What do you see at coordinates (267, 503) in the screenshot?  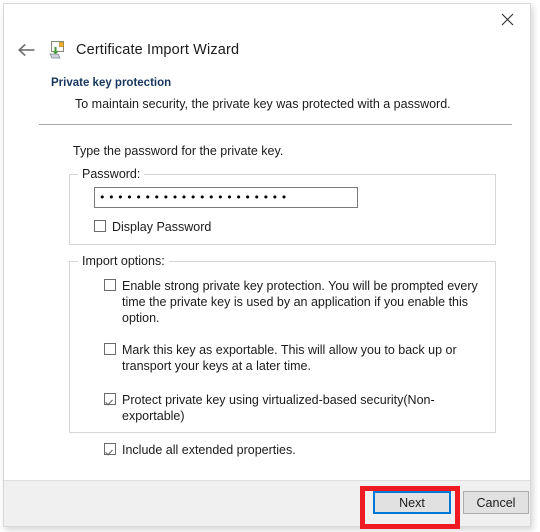 I see `dialog-footer: Next Cancel` at bounding box center [267, 503].